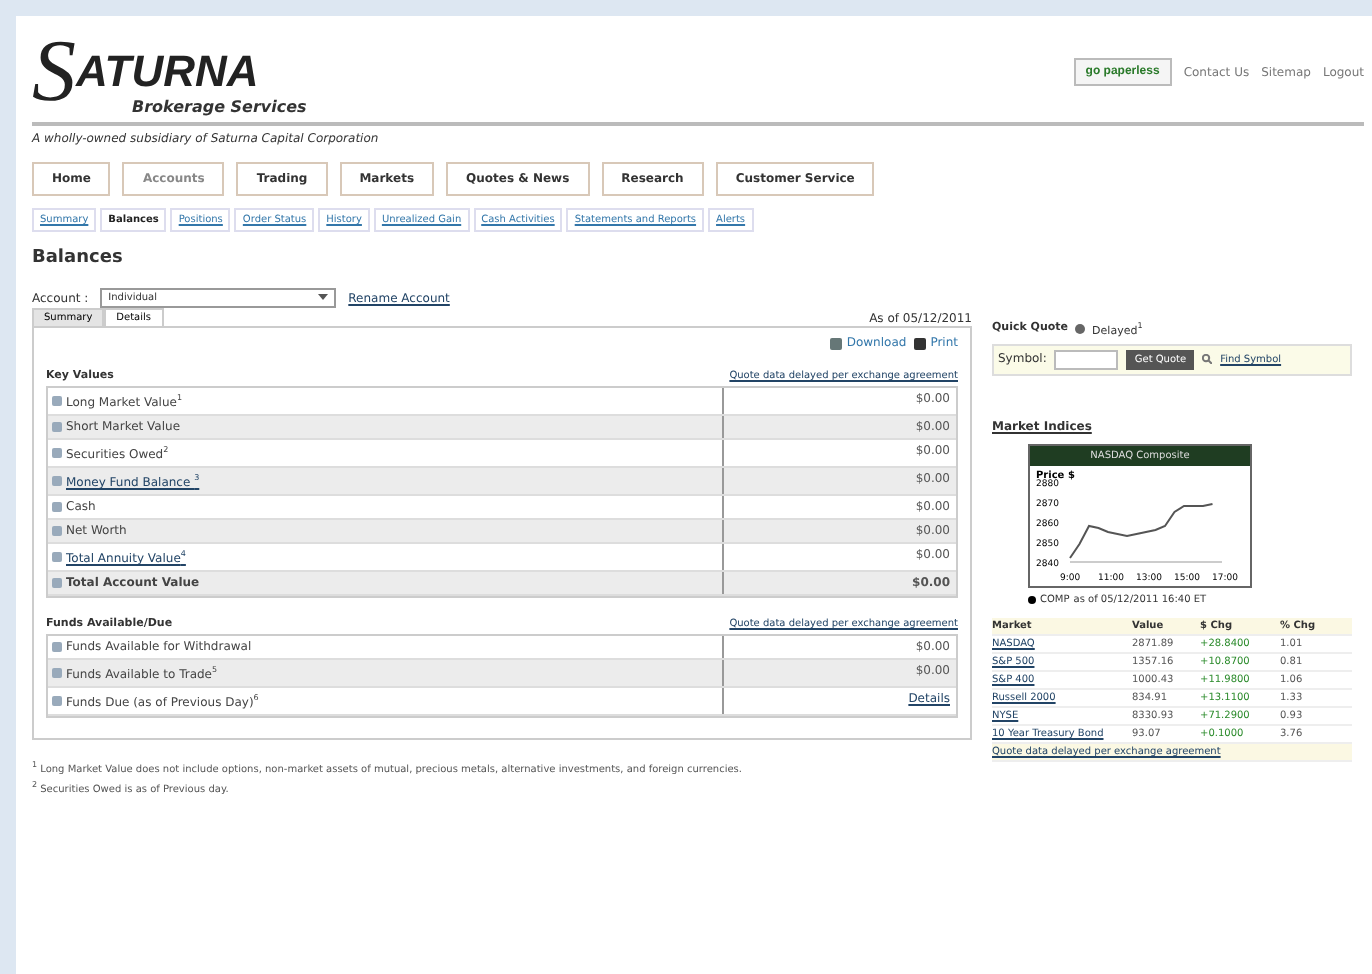 Image resolution: width=1372 pixels, height=974 pixels. I want to click on logo-mark: S, so click(54, 72).